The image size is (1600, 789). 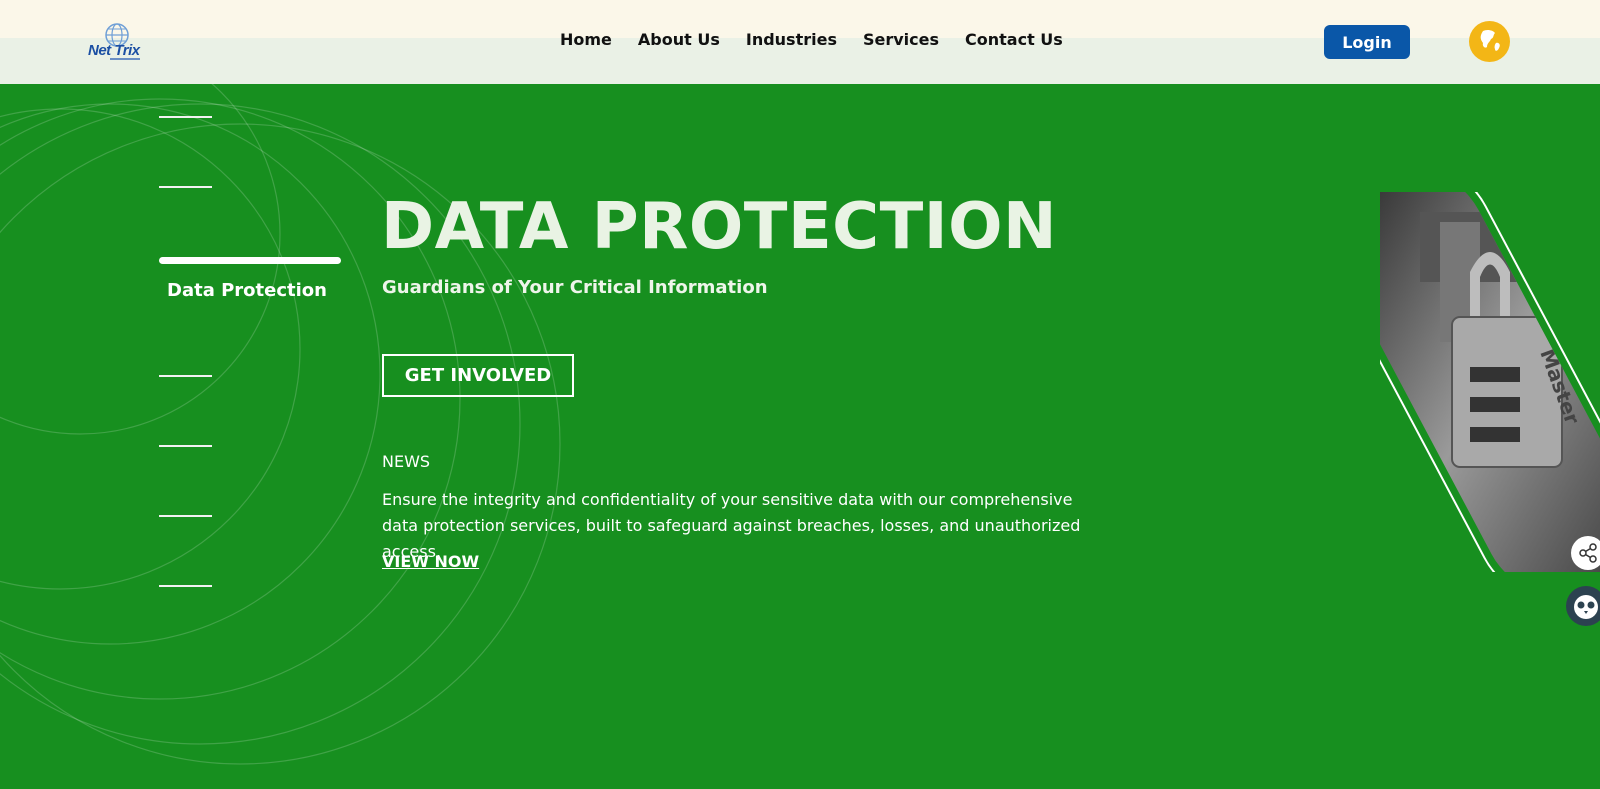 I want to click on globe-icon, so click(x=1490, y=40).